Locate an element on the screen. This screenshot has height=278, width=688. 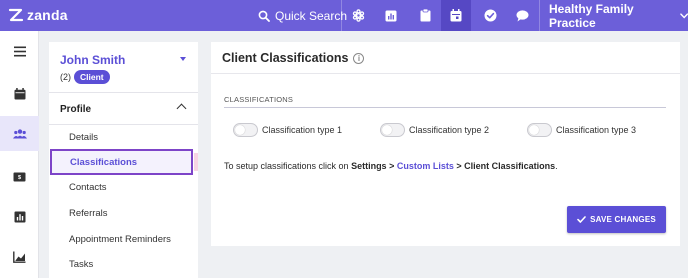
check-button is located at coordinates (490, 15).